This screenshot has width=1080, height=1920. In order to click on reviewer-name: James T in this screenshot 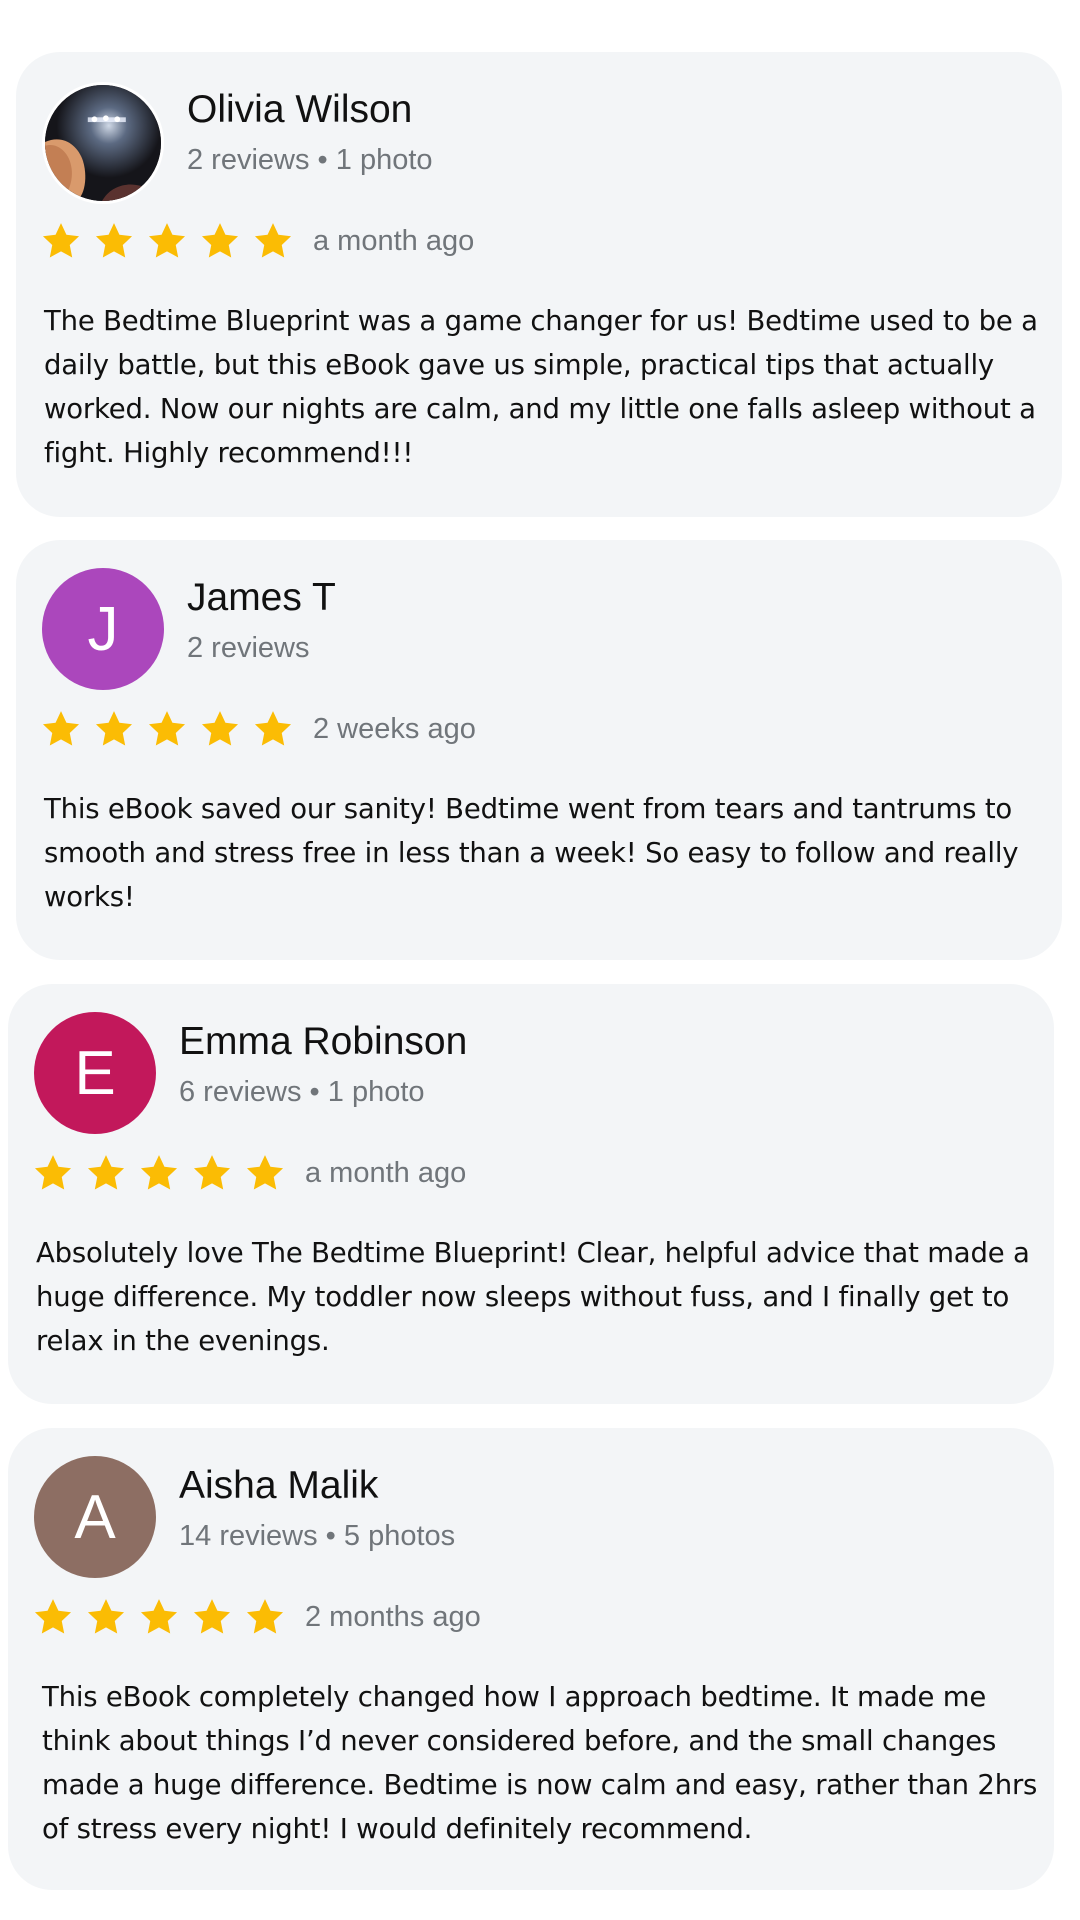, I will do `click(261, 598)`.